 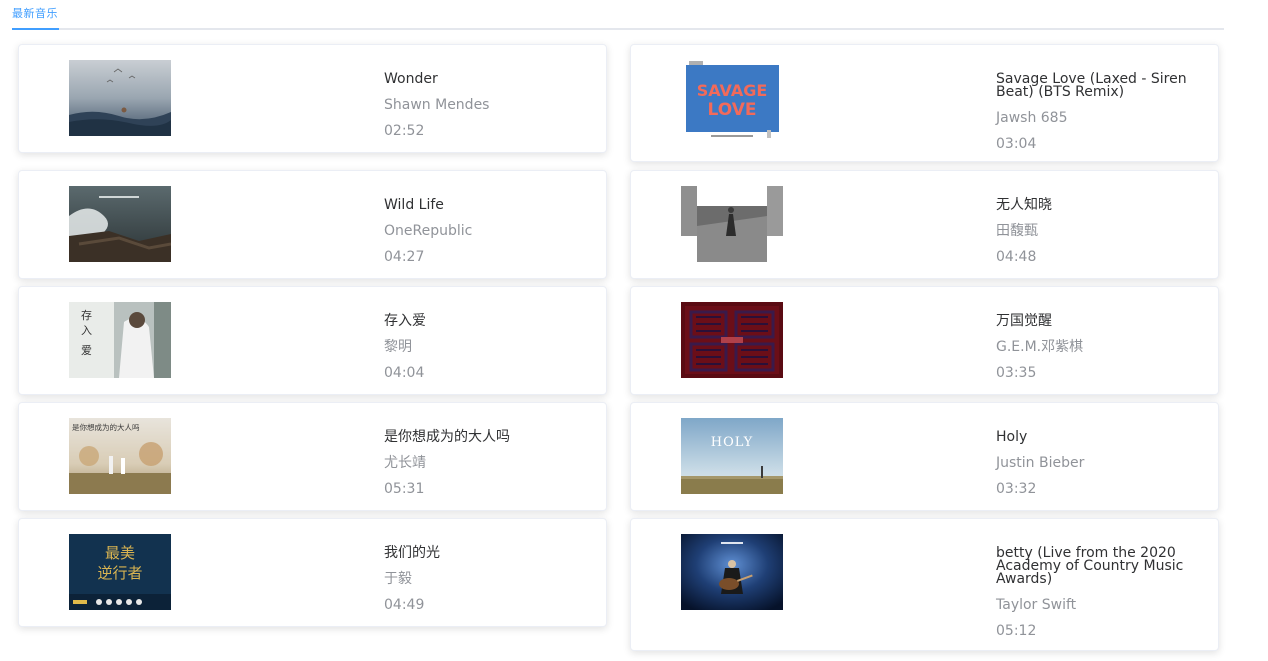 What do you see at coordinates (486, 79) in the screenshot?
I see `song-title: Wonder` at bounding box center [486, 79].